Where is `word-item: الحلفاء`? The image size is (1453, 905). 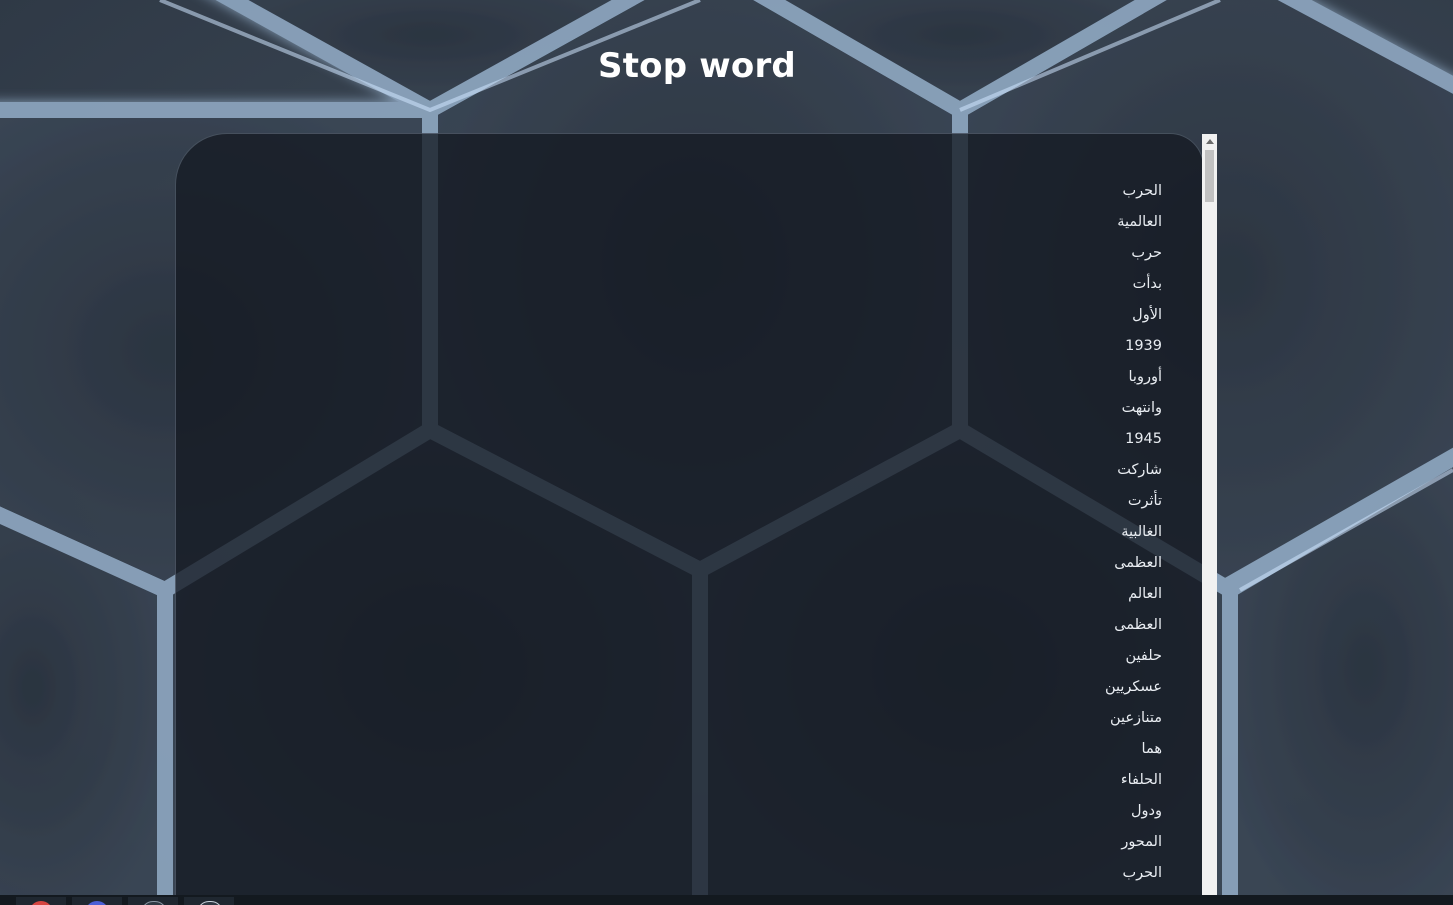
word-item: الحلفاء is located at coordinates (1141, 780).